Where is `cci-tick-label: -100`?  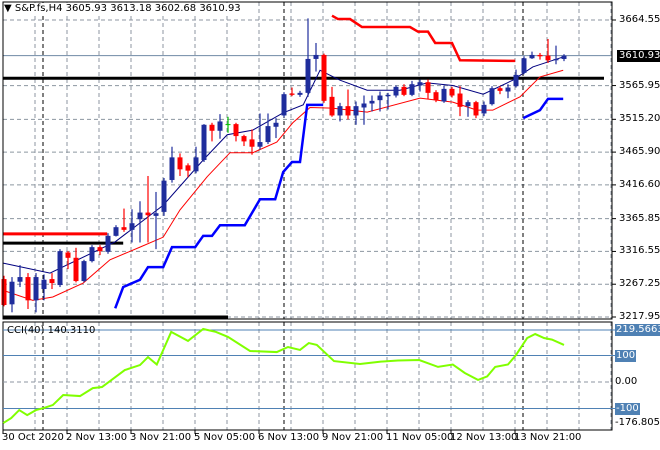
cci-tick-label: -100 is located at coordinates (627, 408).